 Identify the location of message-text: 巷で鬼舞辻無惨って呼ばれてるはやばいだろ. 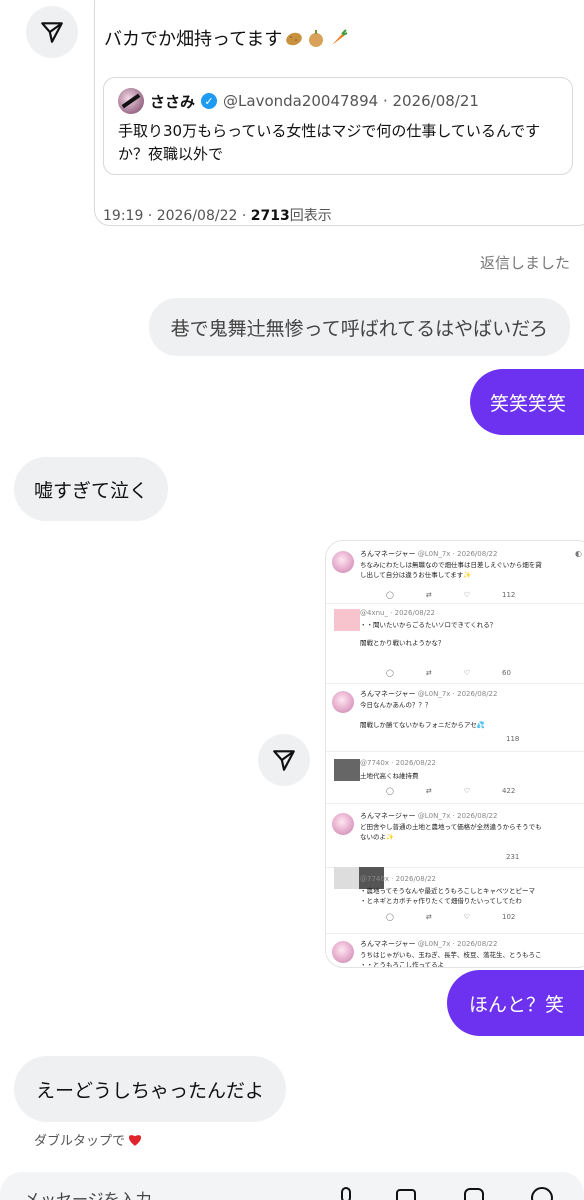
(359, 328).